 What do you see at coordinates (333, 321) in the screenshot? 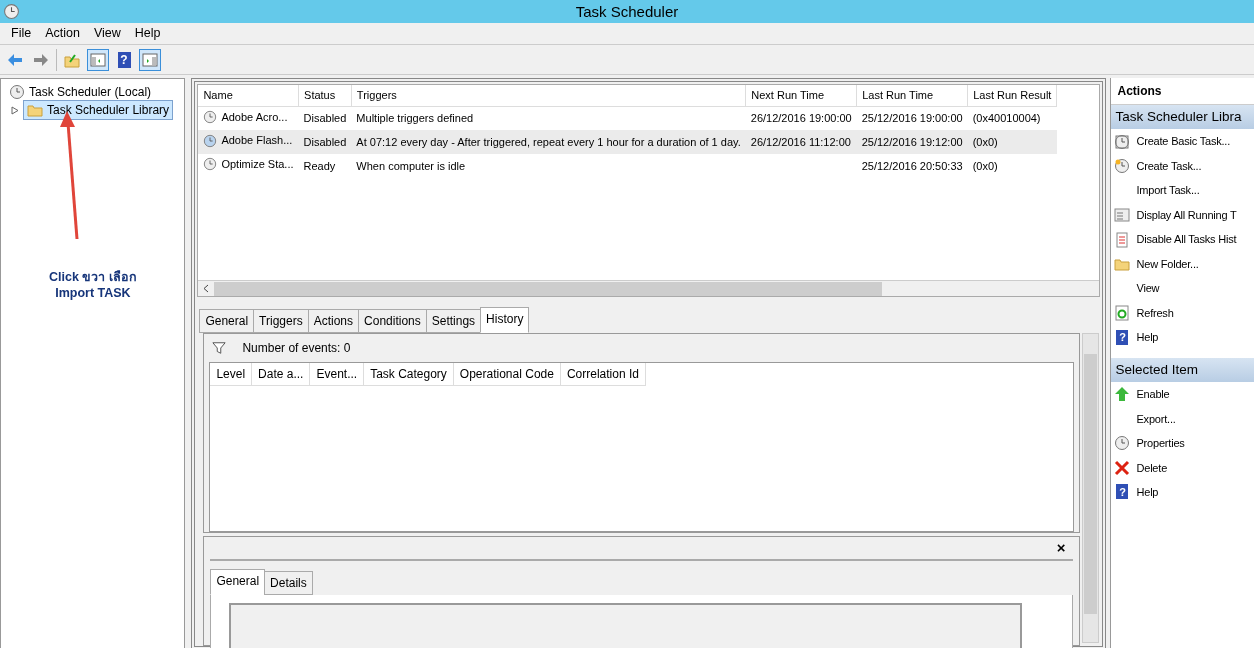
I see `tab: Actions` at bounding box center [333, 321].